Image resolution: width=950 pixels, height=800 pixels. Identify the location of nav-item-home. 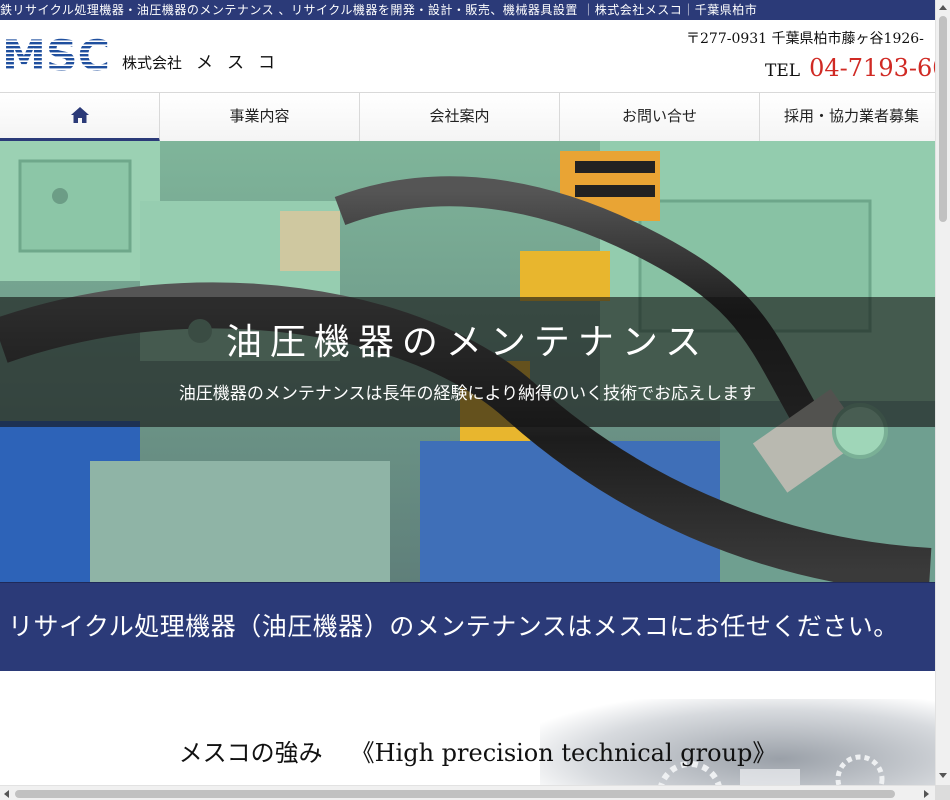
(80, 117).